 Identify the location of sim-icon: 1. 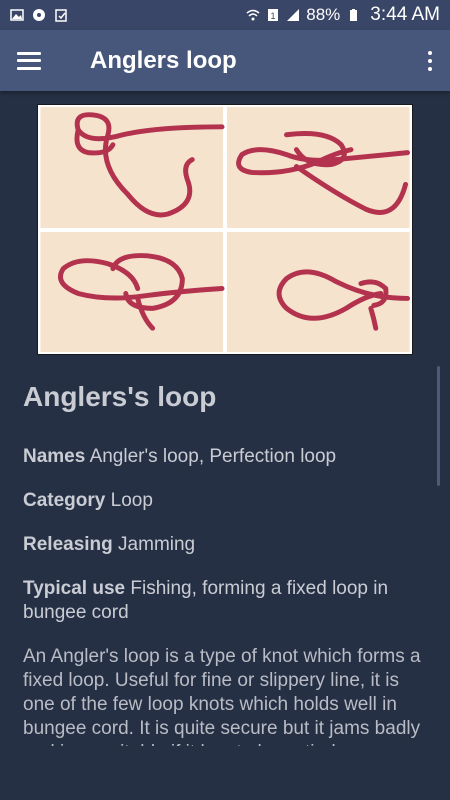
(273, 15).